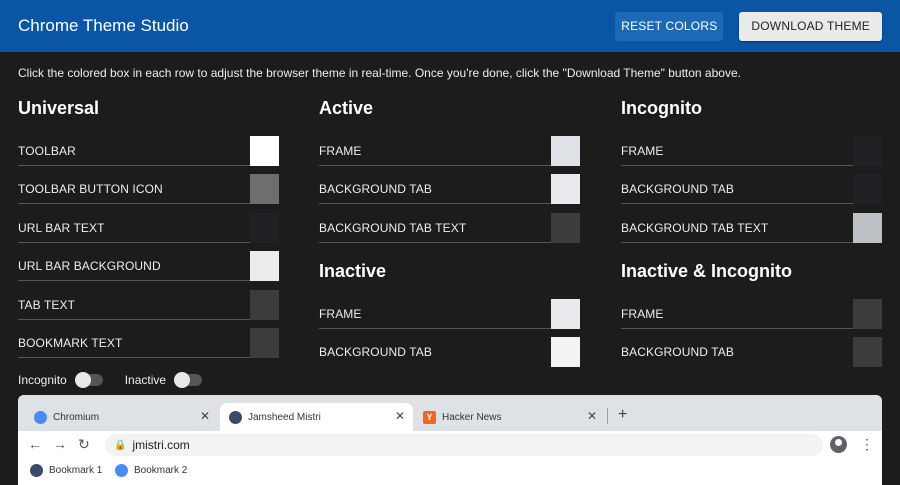  What do you see at coordinates (120, 445) in the screenshot?
I see `lock-icon: 🔒` at bounding box center [120, 445].